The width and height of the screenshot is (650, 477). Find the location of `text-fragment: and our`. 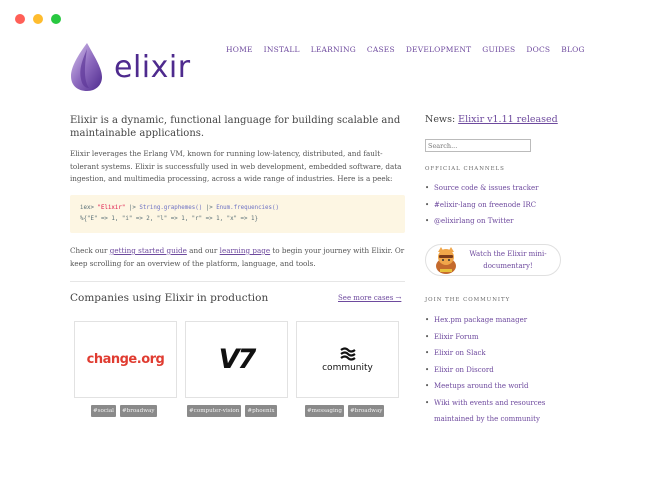

text-fragment: and our is located at coordinates (203, 250).